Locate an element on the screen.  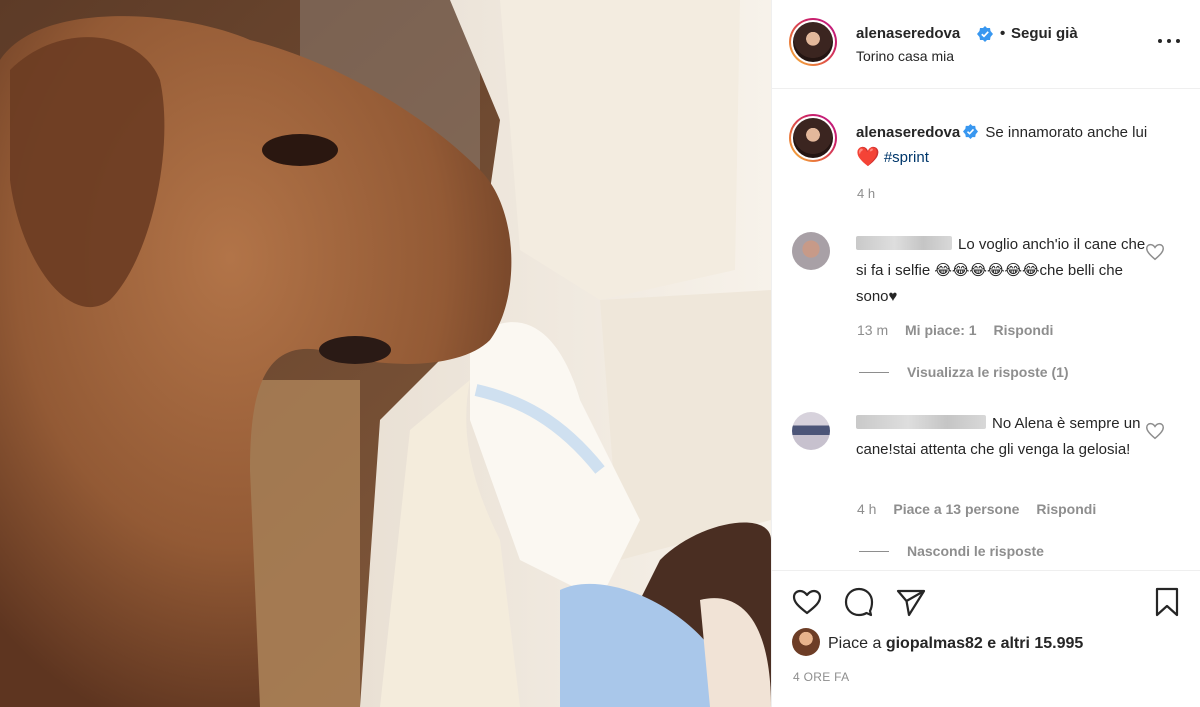
likes-connector: e is located at coordinates (992, 643).